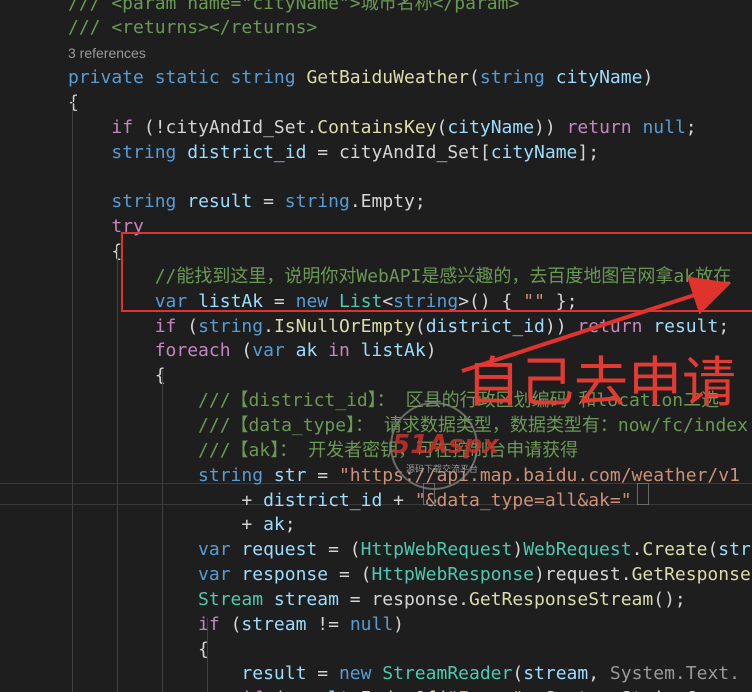 This screenshot has height=692, width=752. I want to click on code-token: =, so click(322, 674).